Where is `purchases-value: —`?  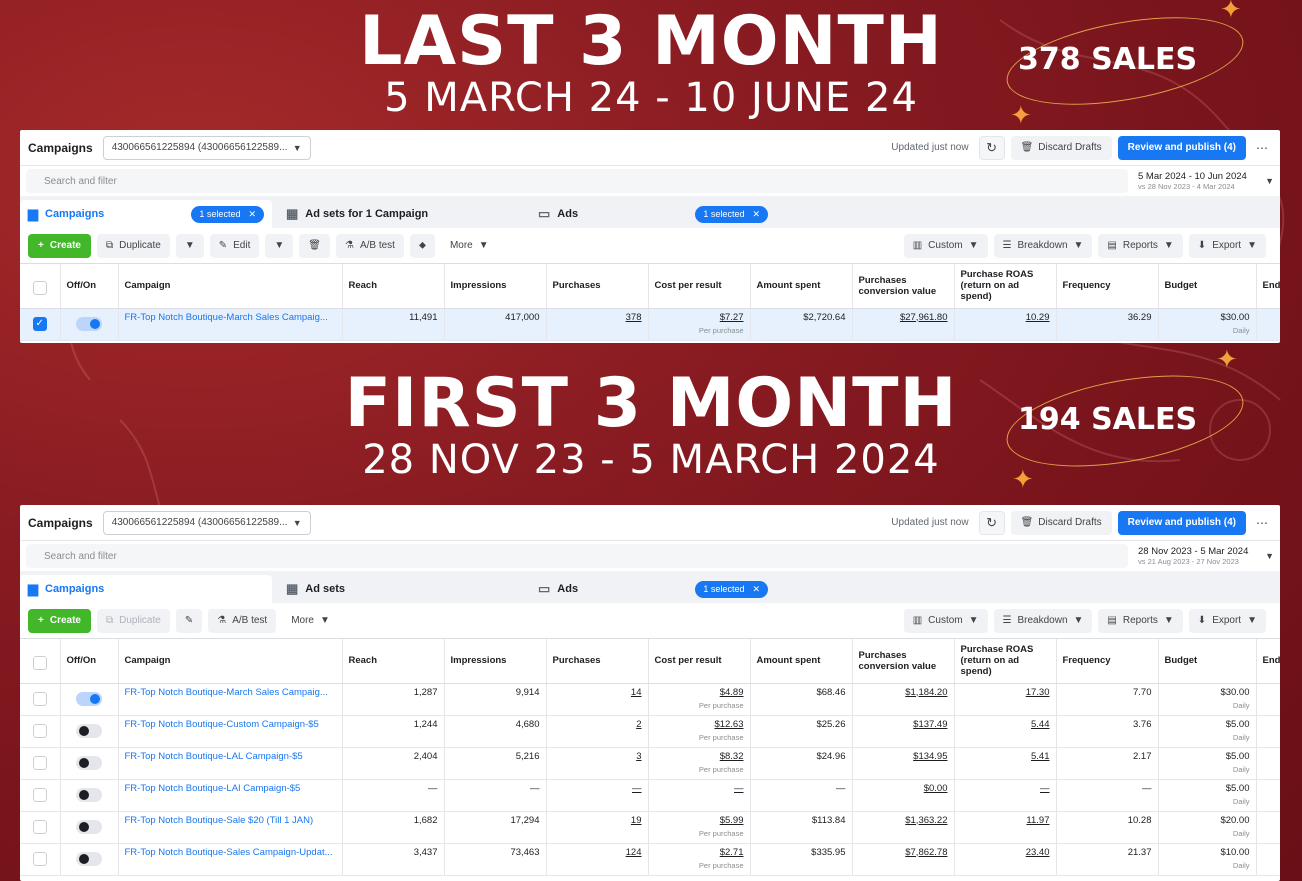
purchases-value: — is located at coordinates (637, 788).